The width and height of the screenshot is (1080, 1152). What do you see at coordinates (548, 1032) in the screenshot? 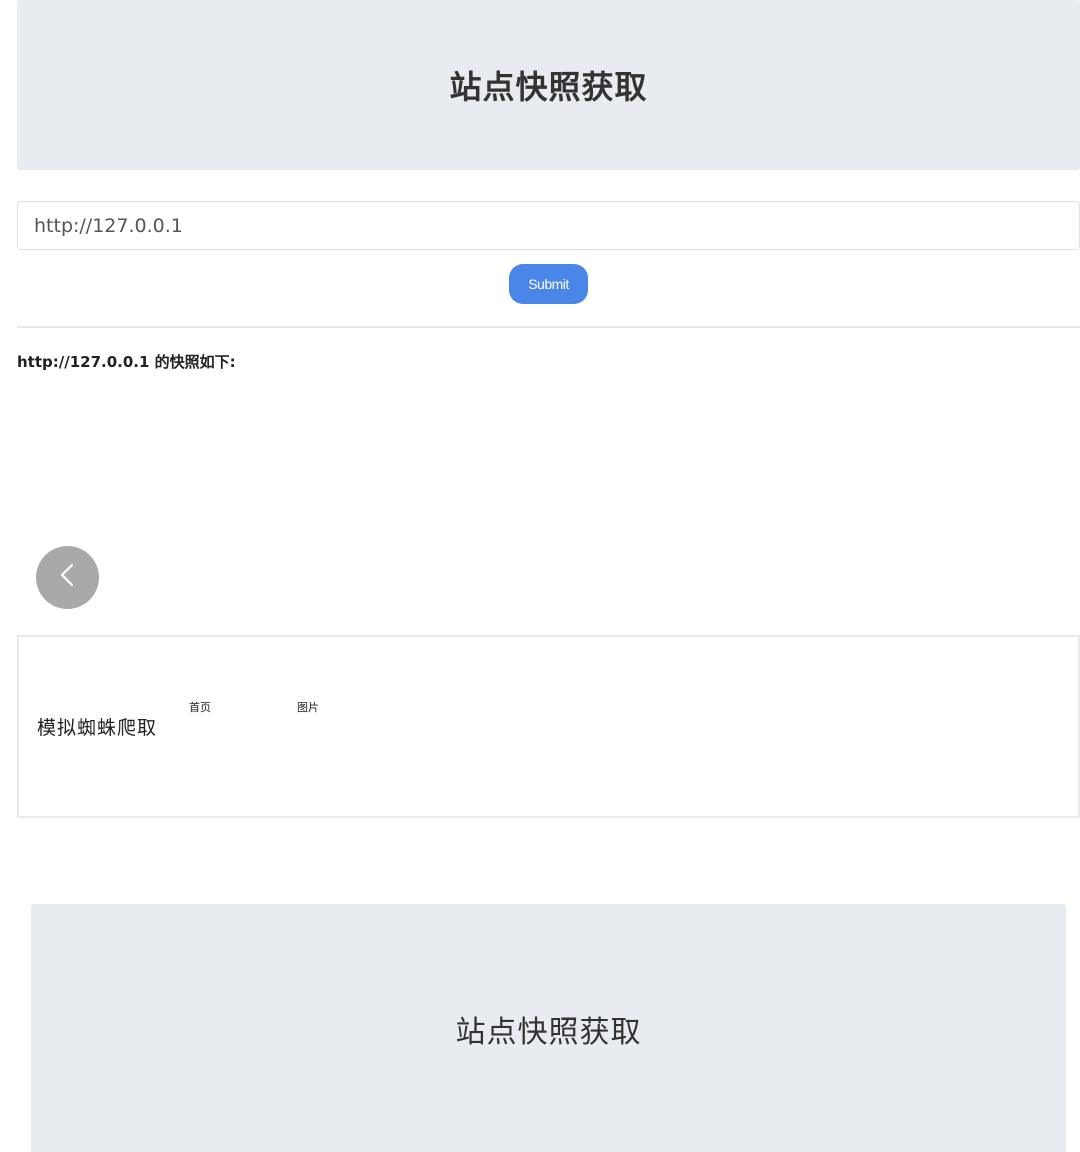
I see `snapshot-banner-title: 站点快照获取` at bounding box center [548, 1032].